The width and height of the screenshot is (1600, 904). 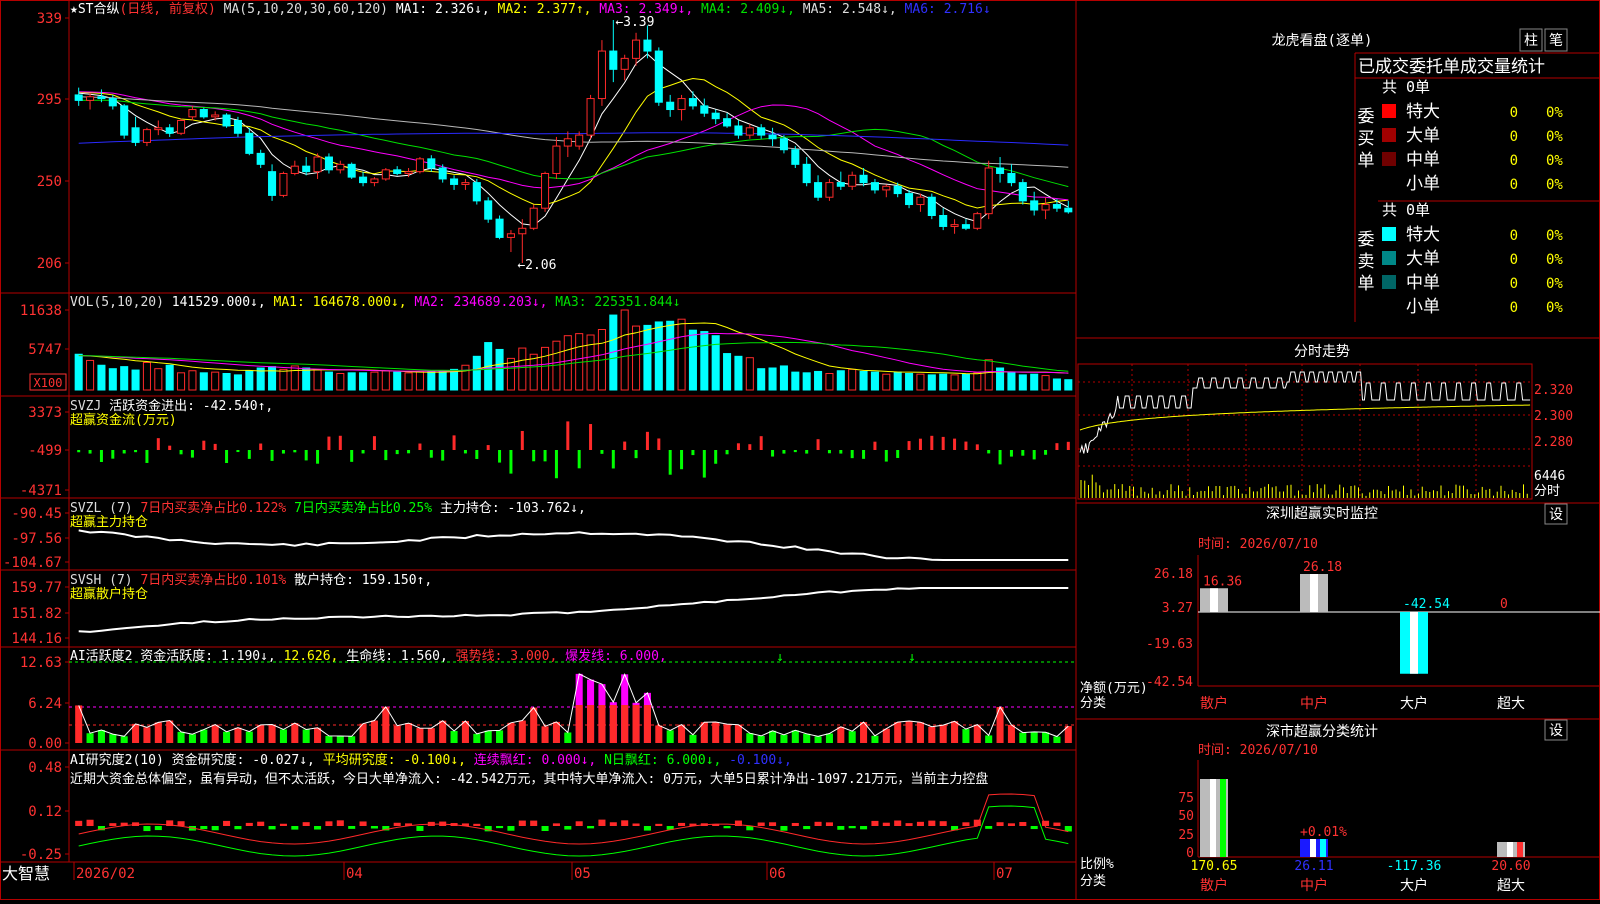 What do you see at coordinates (1406, 210) in the screenshot?
I see `sell-total: 共 0单` at bounding box center [1406, 210].